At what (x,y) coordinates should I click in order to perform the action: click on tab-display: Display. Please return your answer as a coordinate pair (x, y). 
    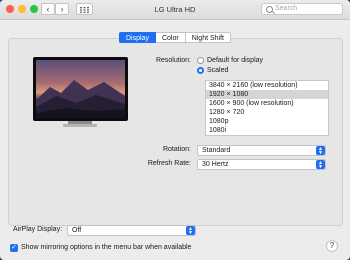
    Looking at the image, I should click on (137, 37).